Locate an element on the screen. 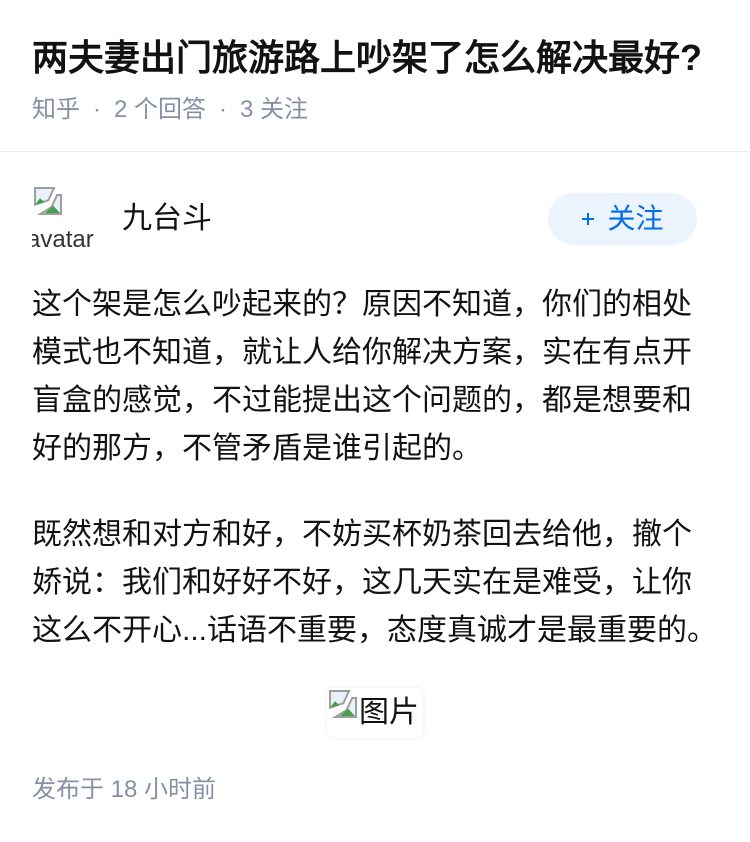 This screenshot has height=842, width=750. answer-count-link: 2 个回答 is located at coordinates (160, 110).